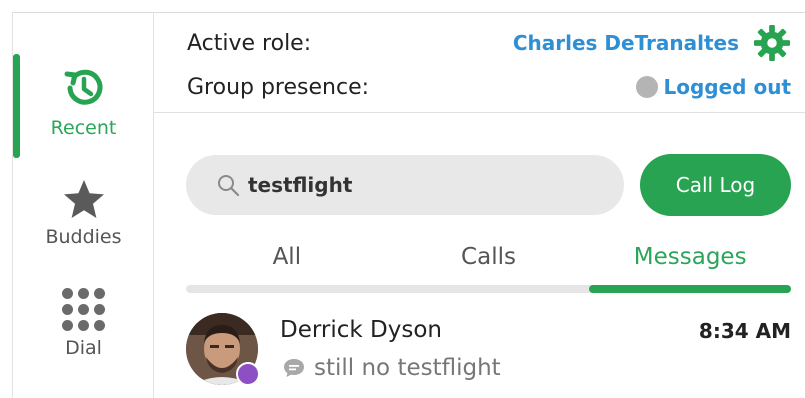 Image resolution: width=805 pixels, height=398 pixels. What do you see at coordinates (361, 330) in the screenshot?
I see `contact-name: Derrick Dyson` at bounding box center [361, 330].